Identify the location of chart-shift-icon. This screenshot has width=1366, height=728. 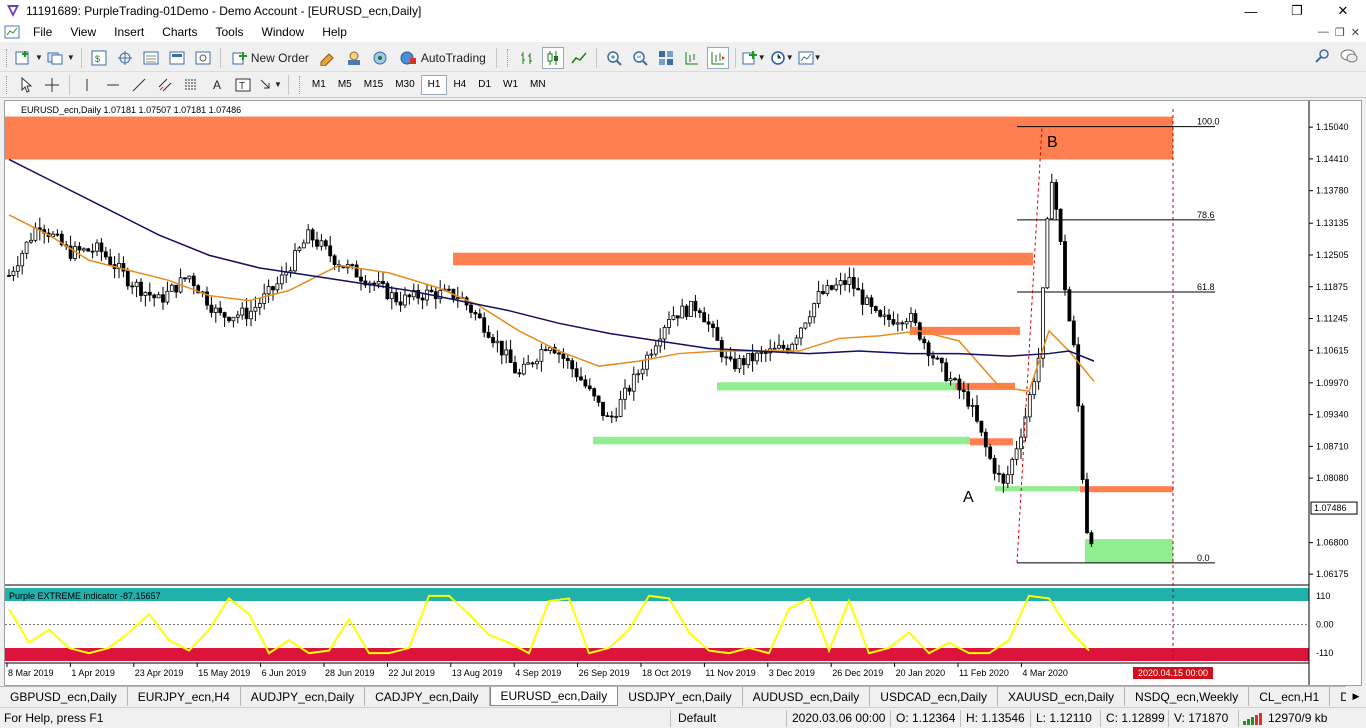
(692, 58).